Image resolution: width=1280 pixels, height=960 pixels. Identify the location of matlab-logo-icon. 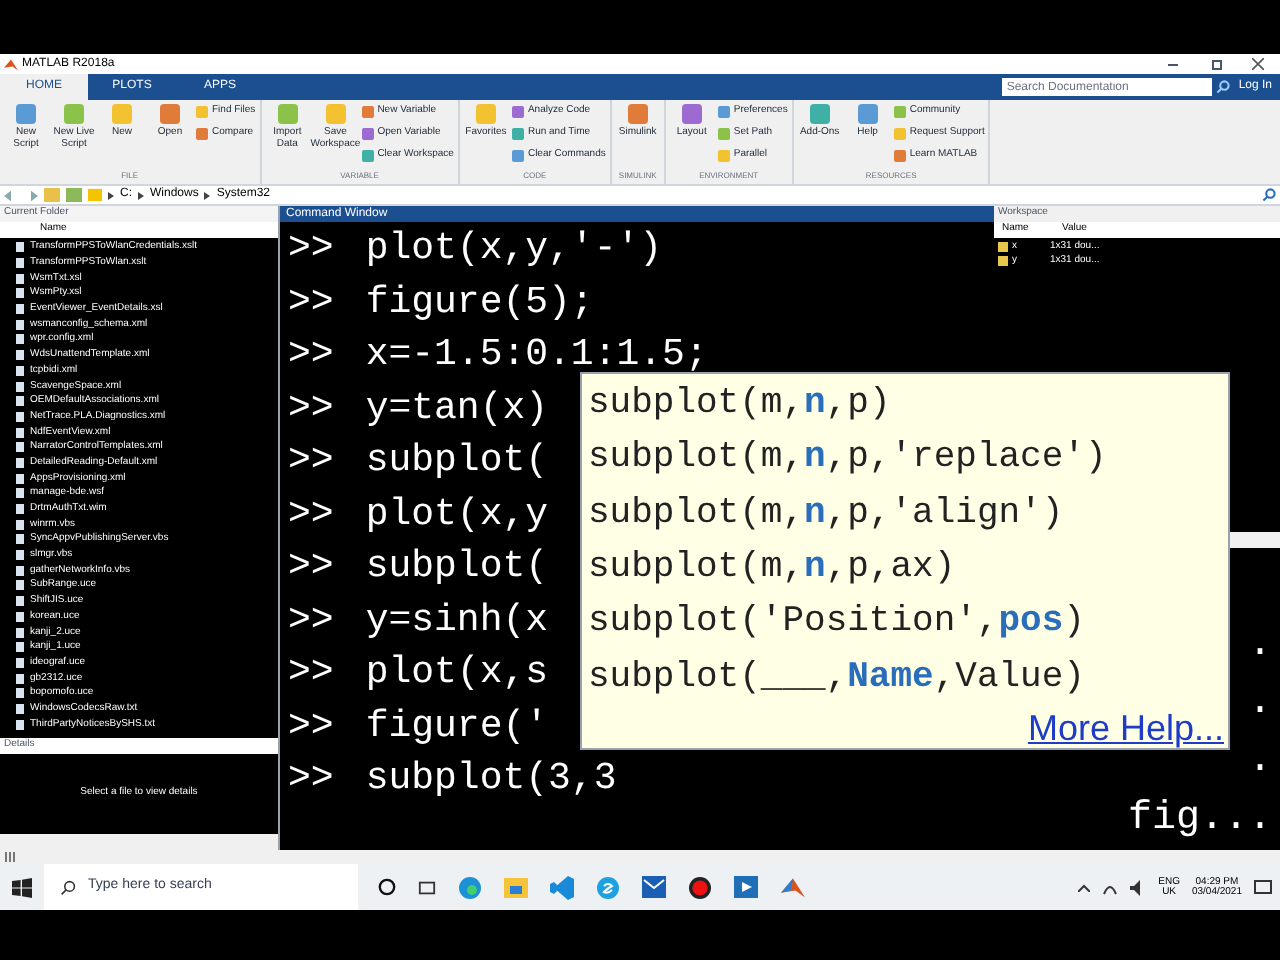
(793, 887).